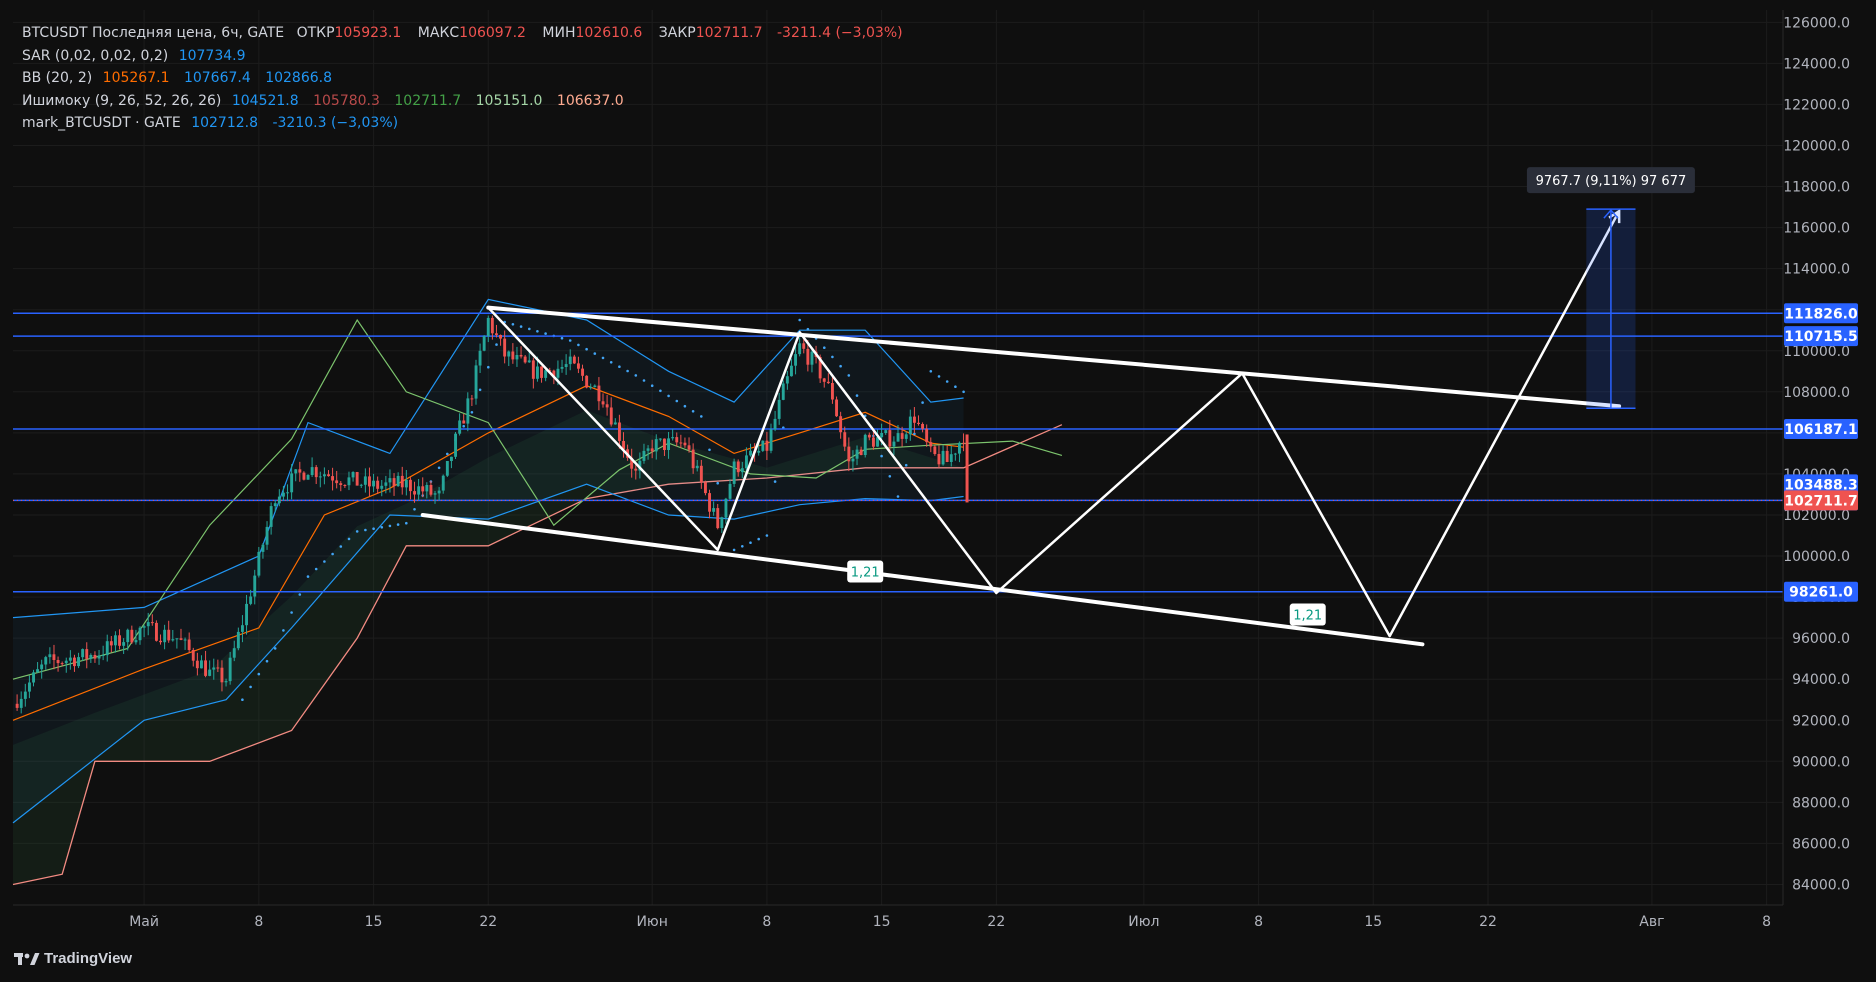 This screenshot has width=1876, height=982. I want to click on open-value: 105923.1, so click(368, 33).